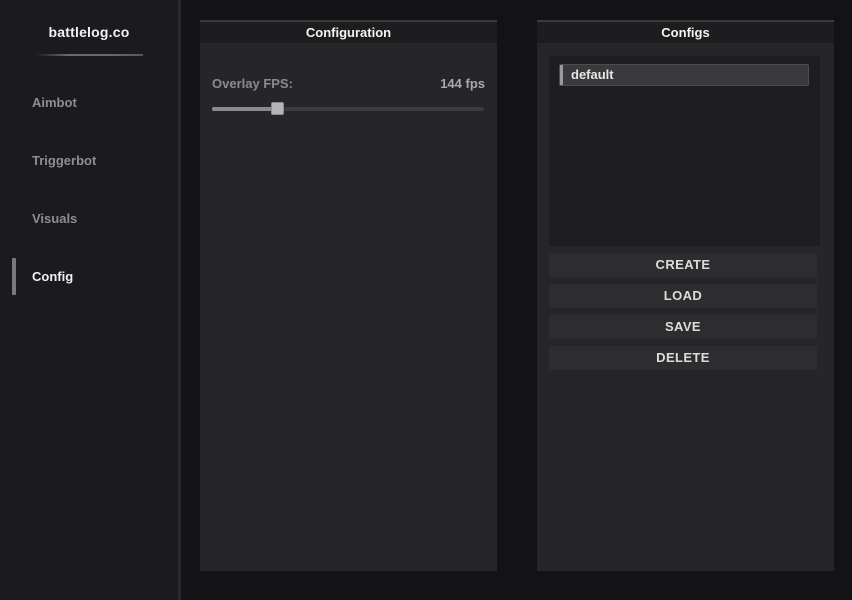 This screenshot has width=852, height=600. Describe the element at coordinates (348, 83) in the screenshot. I see `overlay-fps-setting: Overlay FPS: 144 fps` at that location.